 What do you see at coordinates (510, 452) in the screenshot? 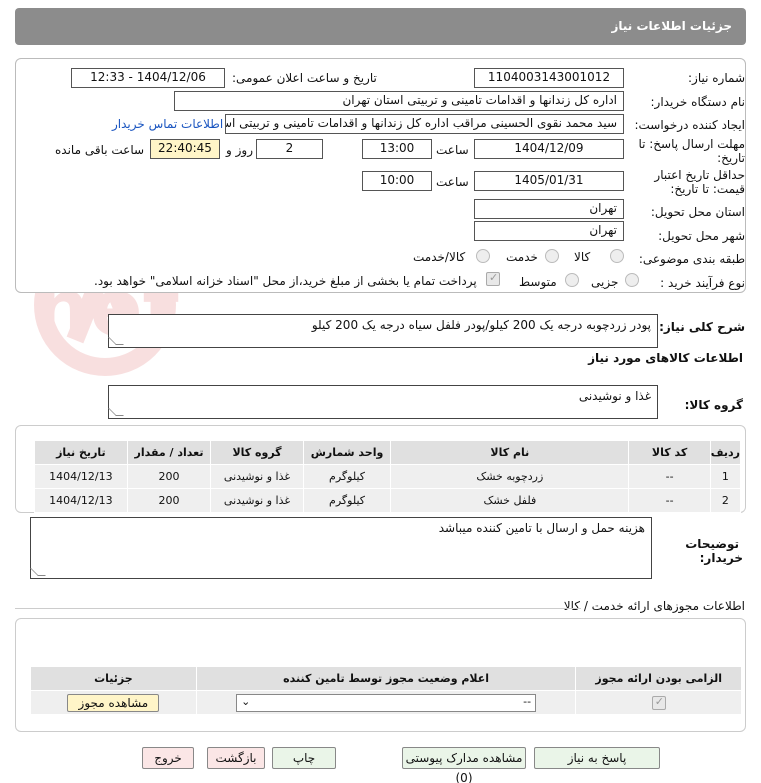
I see `col-name: نام کالا` at bounding box center [510, 452].